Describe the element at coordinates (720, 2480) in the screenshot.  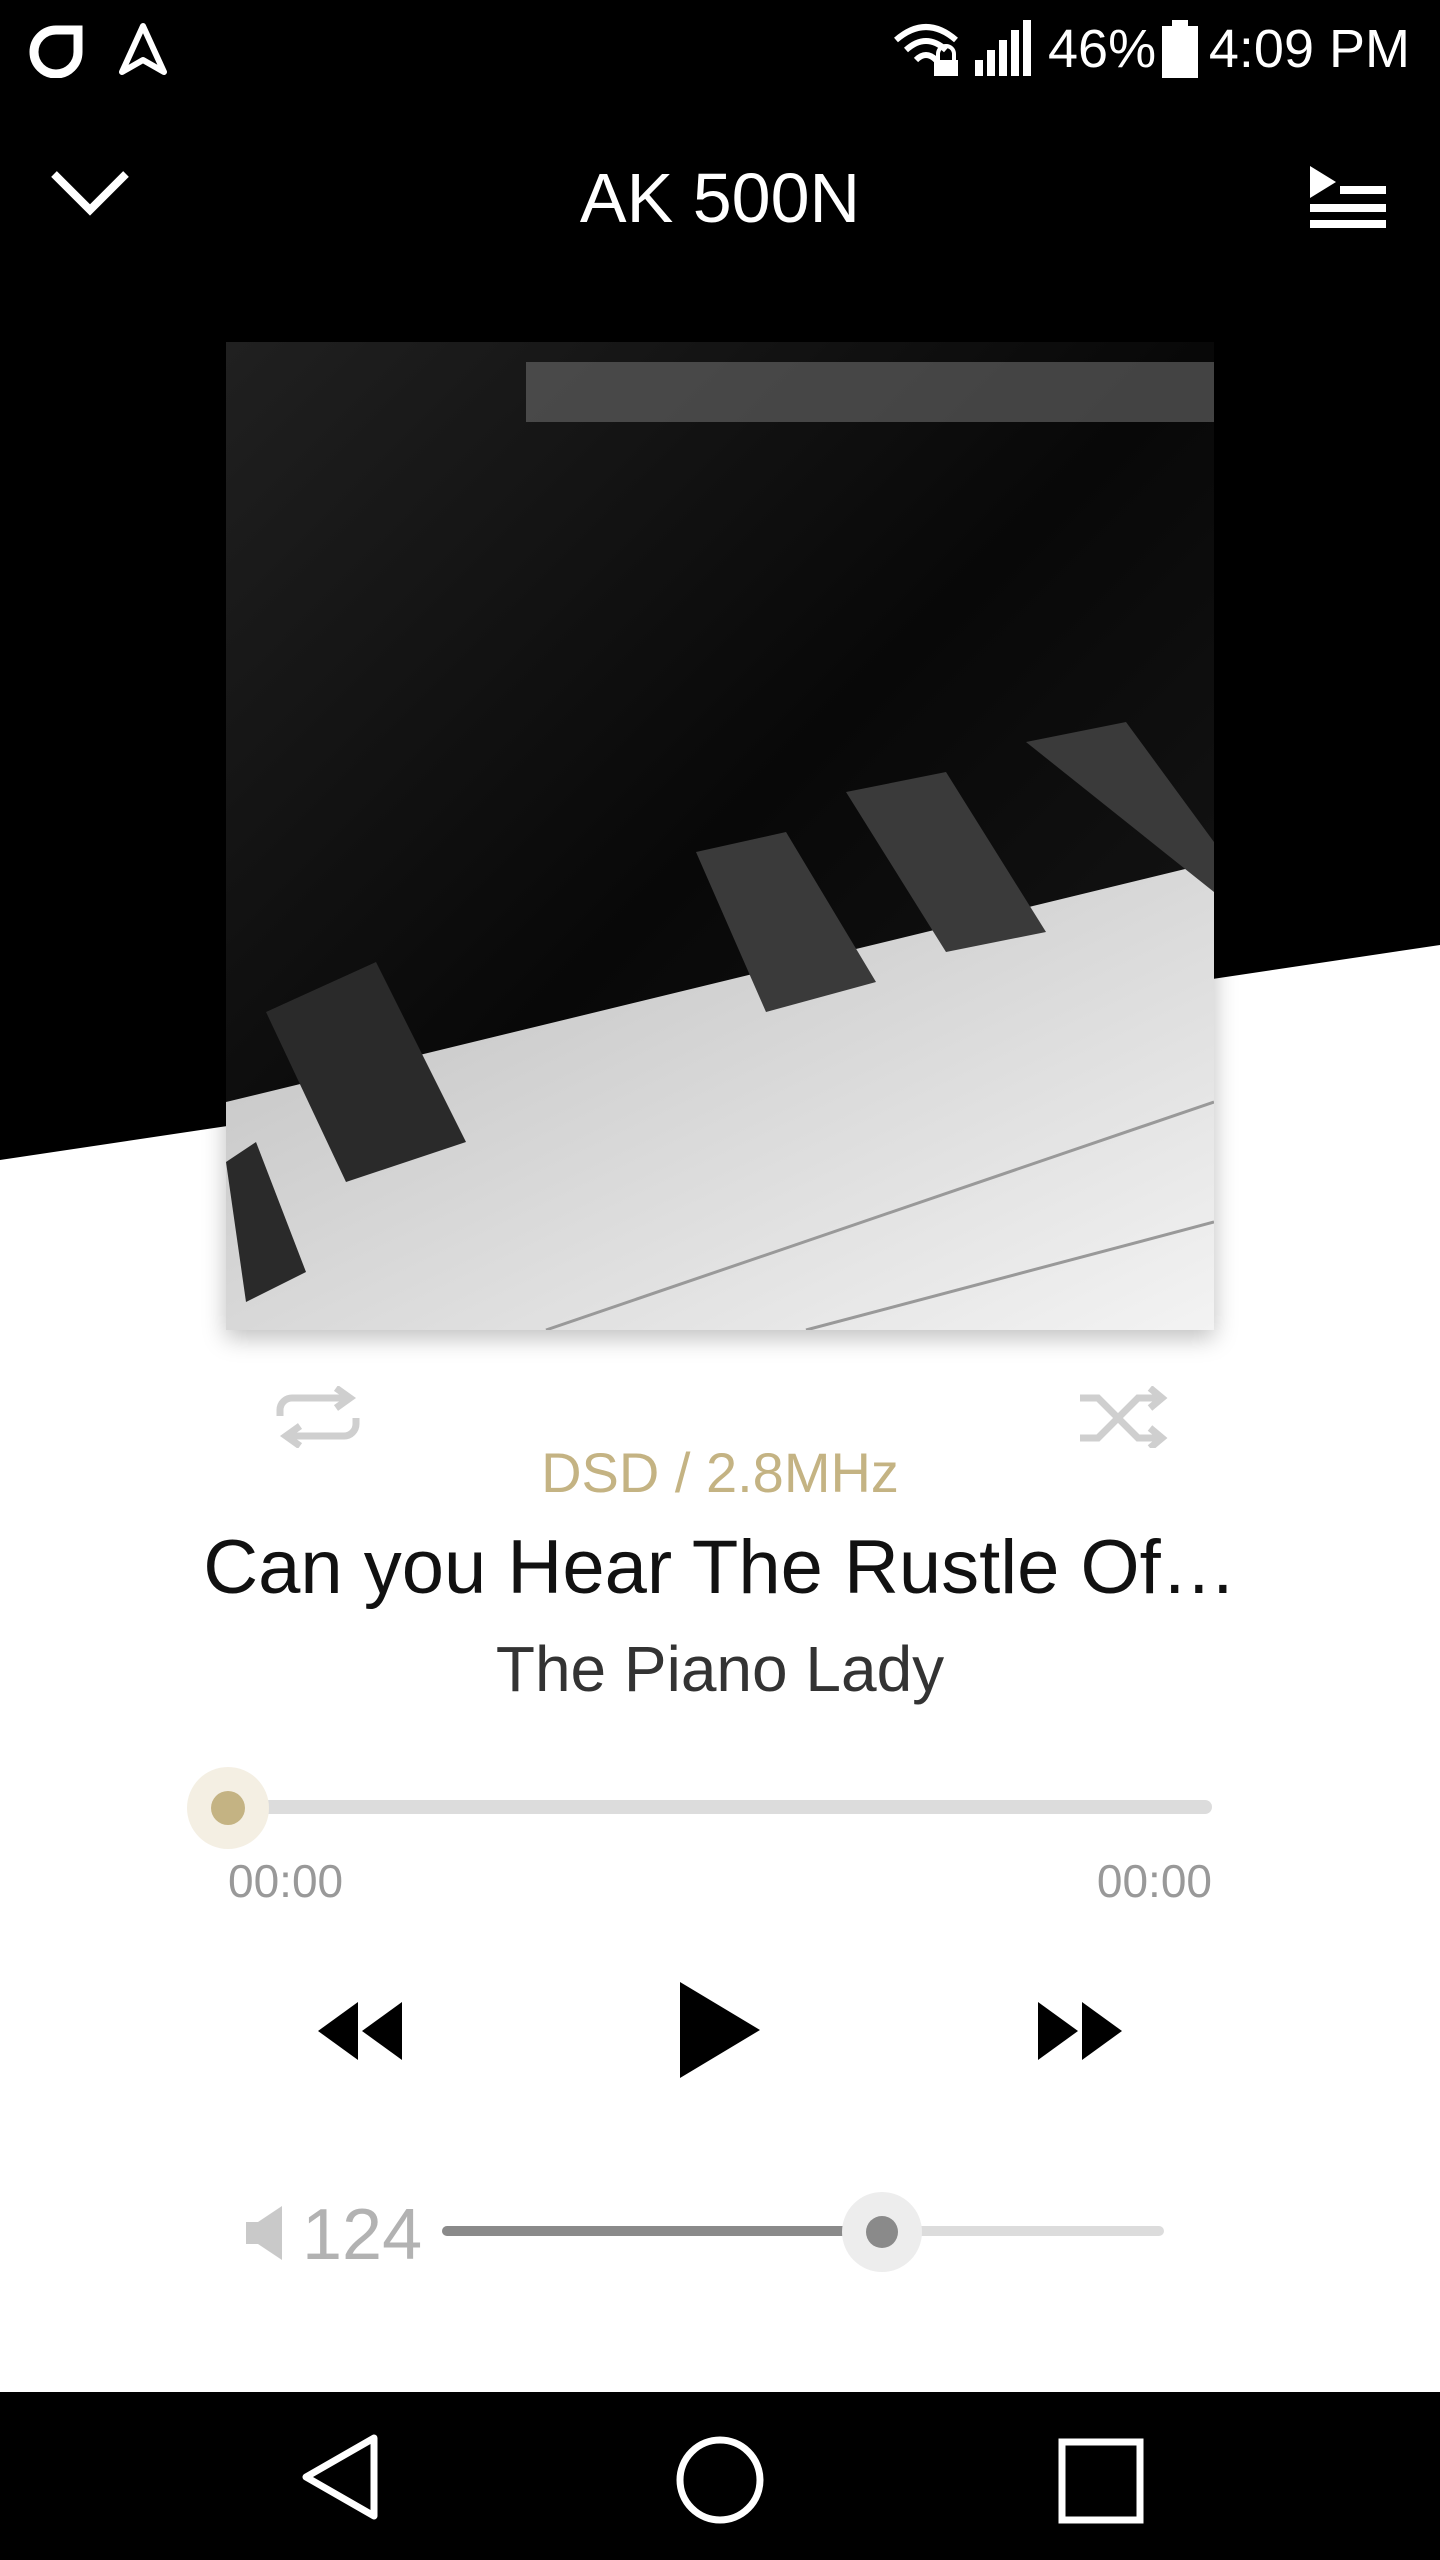
I see `home-icon` at that location.